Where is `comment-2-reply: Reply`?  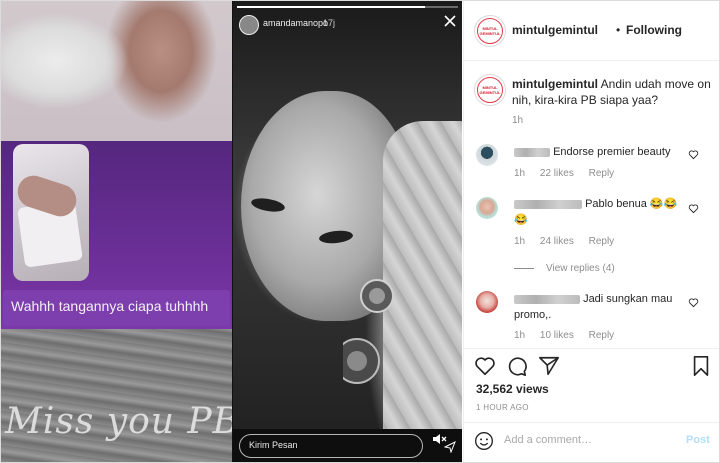
comment-2-reply: Reply is located at coordinates (602, 241).